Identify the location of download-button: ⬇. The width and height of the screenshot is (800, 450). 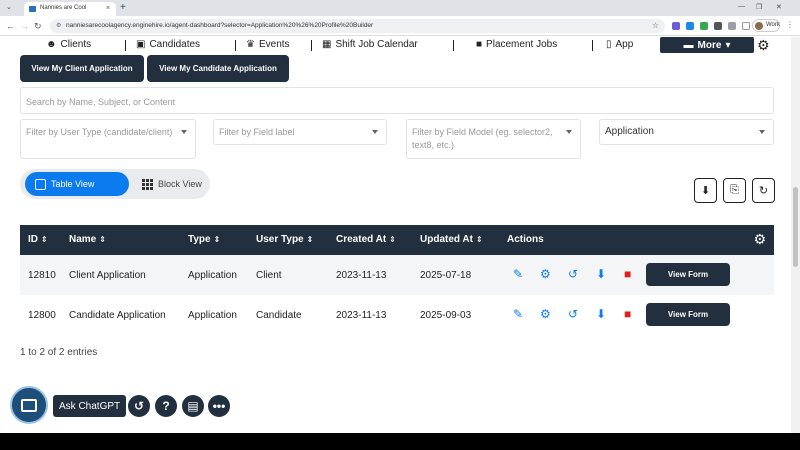
(705, 190).